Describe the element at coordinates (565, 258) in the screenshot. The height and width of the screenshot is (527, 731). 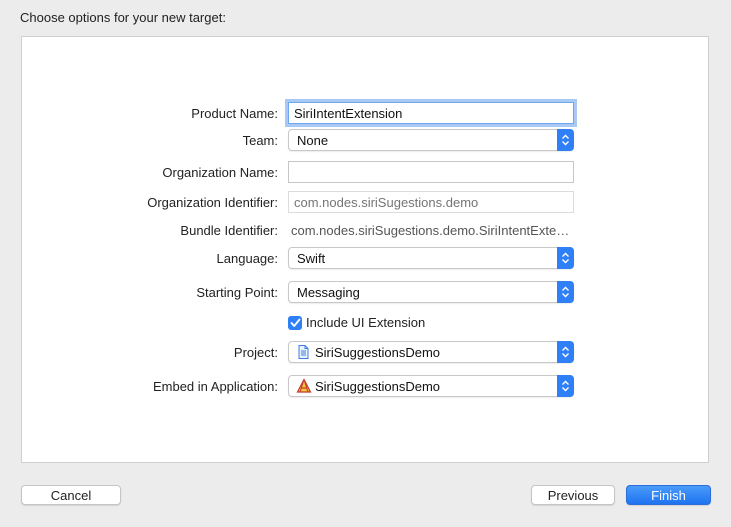
I see `language-popup-stepper-icon` at that location.